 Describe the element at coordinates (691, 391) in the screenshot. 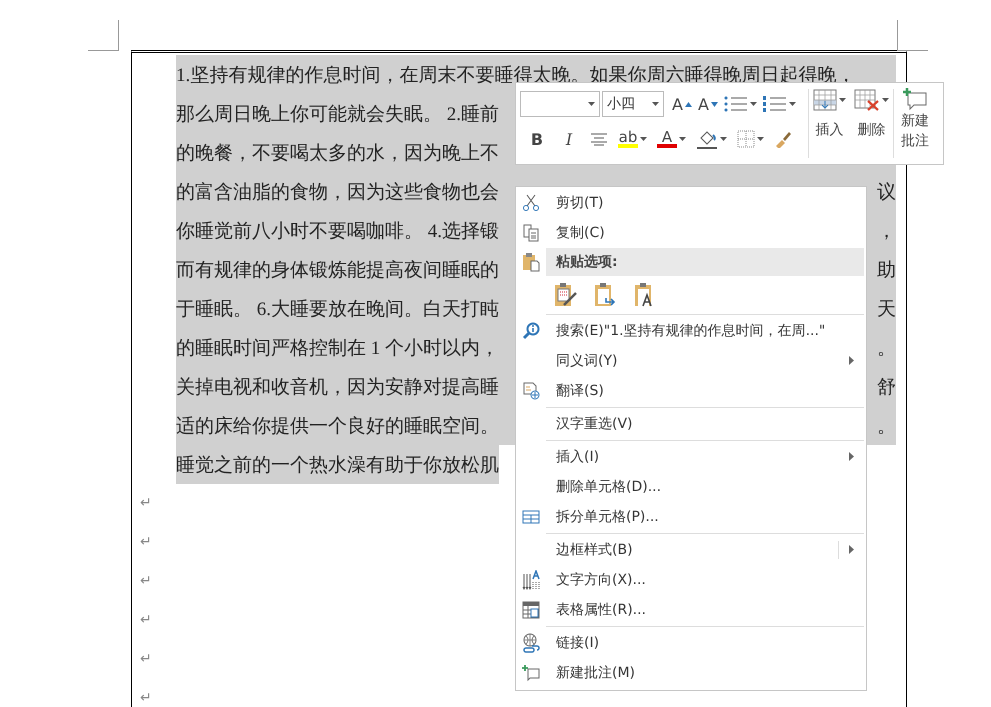

I see `menu-item: 翻译(S)` at that location.